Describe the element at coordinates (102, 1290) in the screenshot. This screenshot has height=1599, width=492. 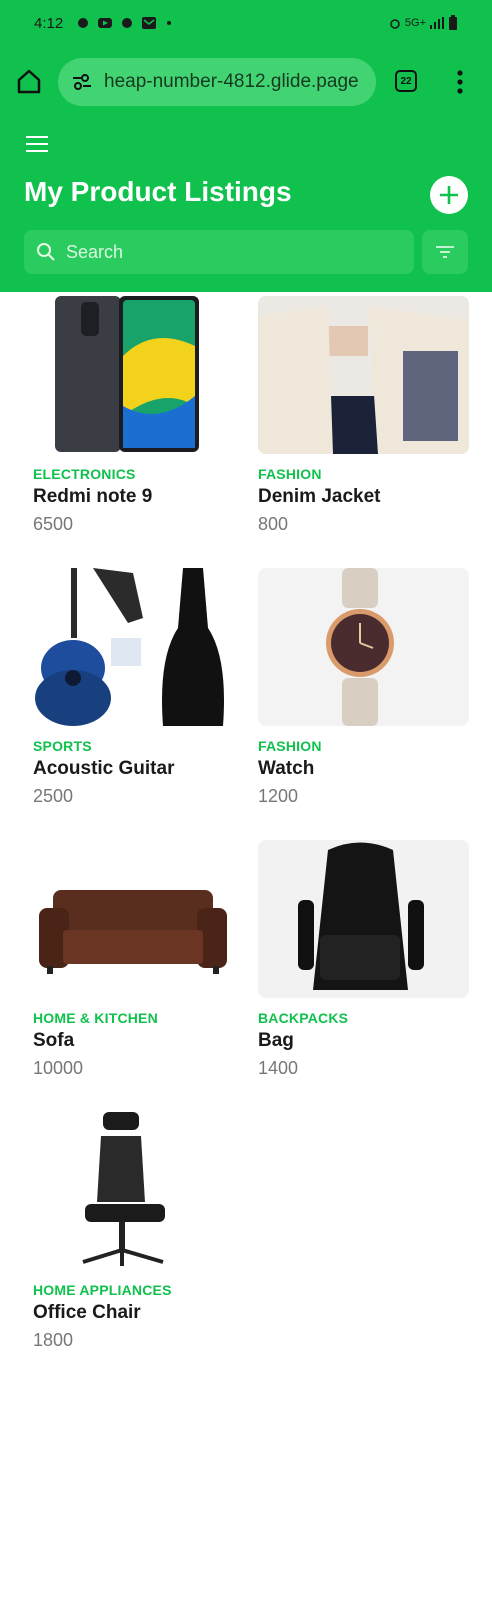
I see `product-category: HOME APPLIANCES` at that location.